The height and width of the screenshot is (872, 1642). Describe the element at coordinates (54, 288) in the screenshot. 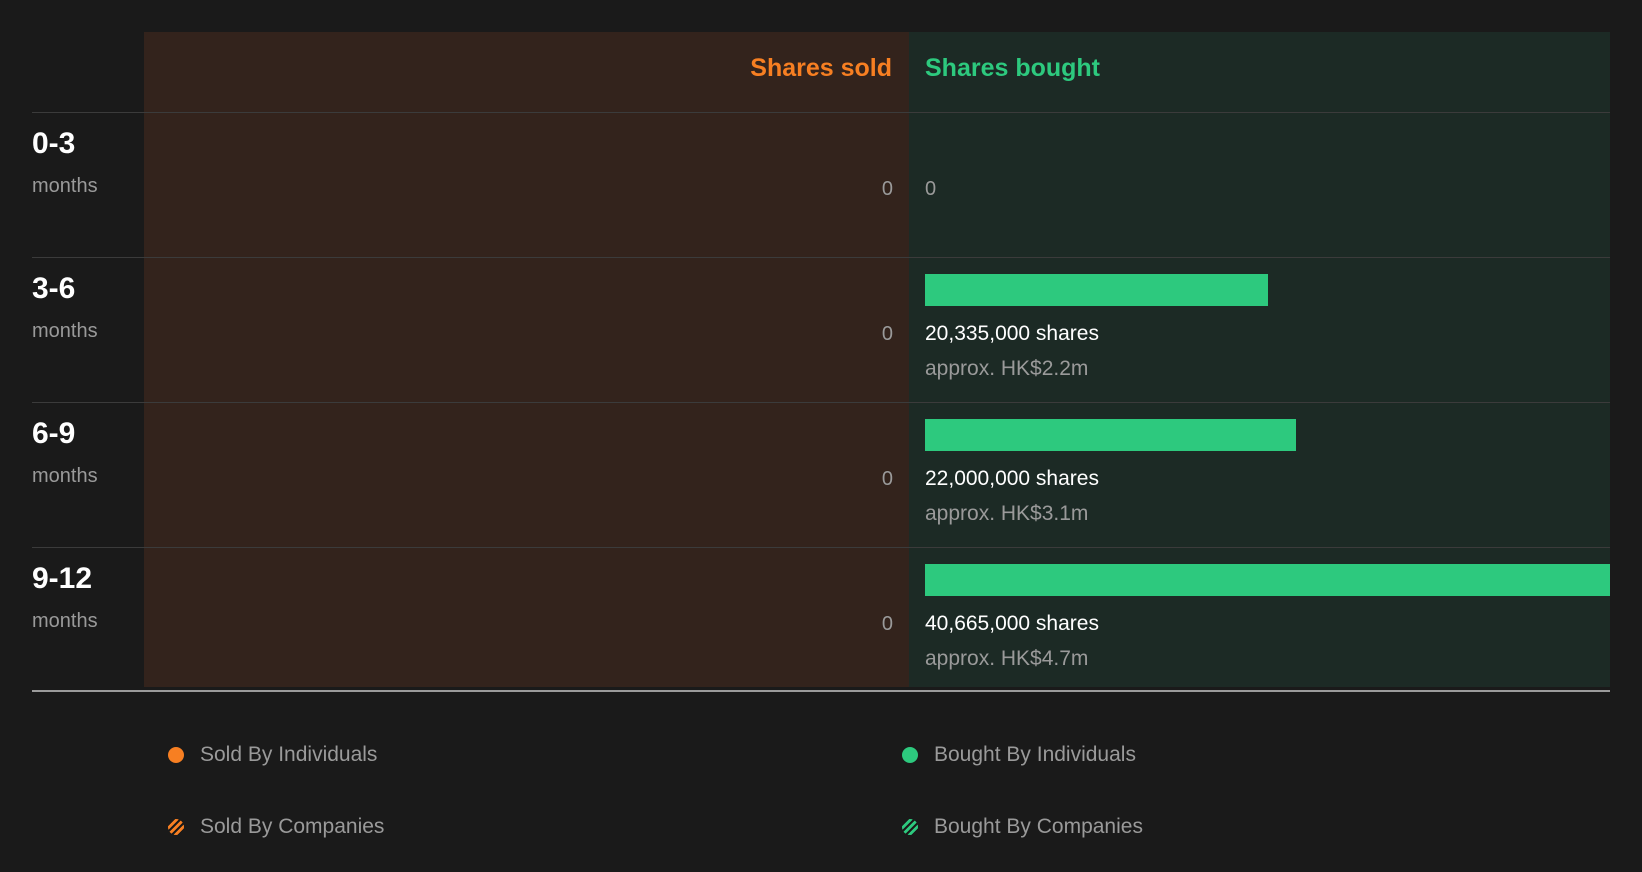

I see `period-range-label: 3-6` at that location.